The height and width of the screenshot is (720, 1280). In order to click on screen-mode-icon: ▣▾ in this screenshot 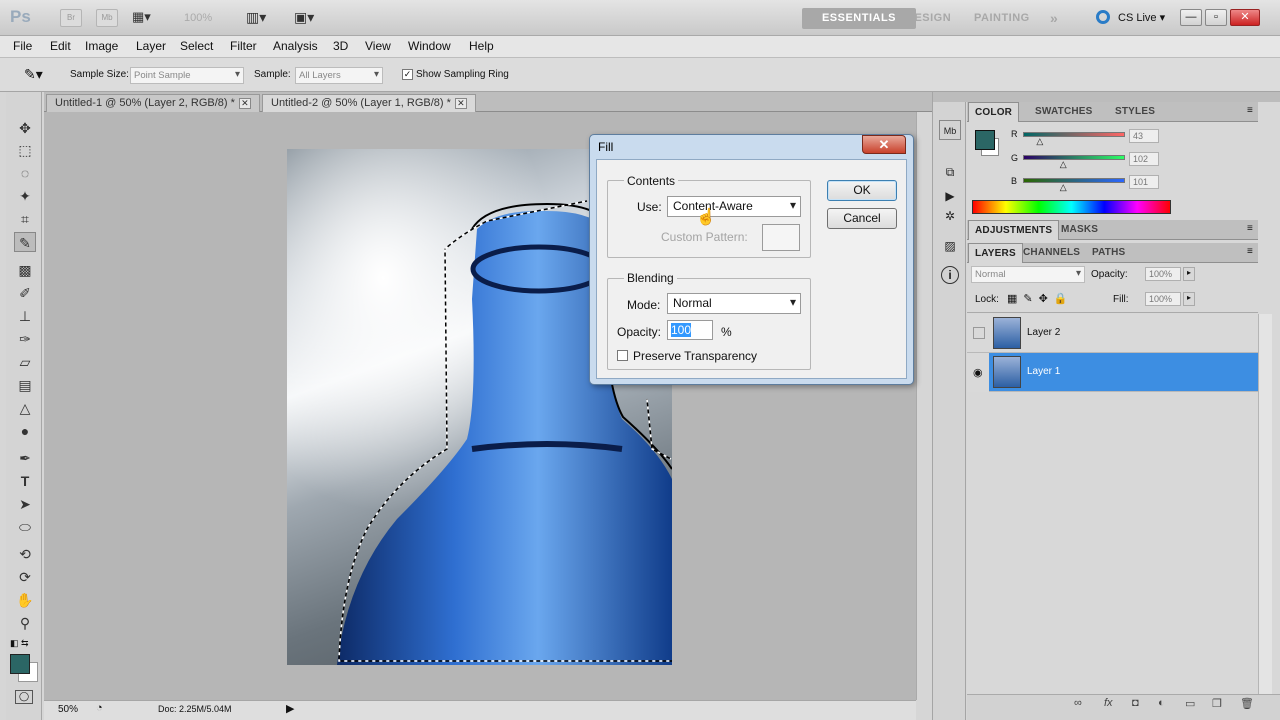, I will do `click(304, 17)`.